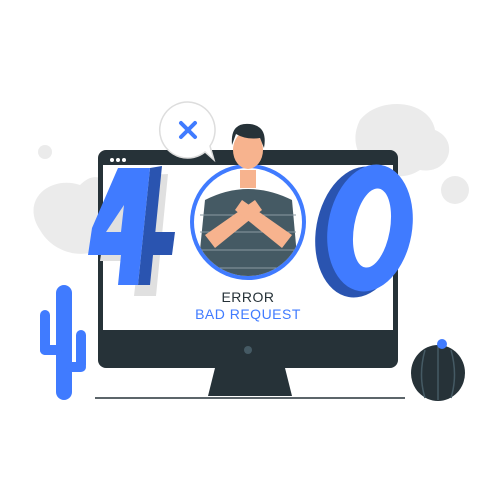  I want to click on bad-request-message: BAD REQUEST, so click(248, 314).